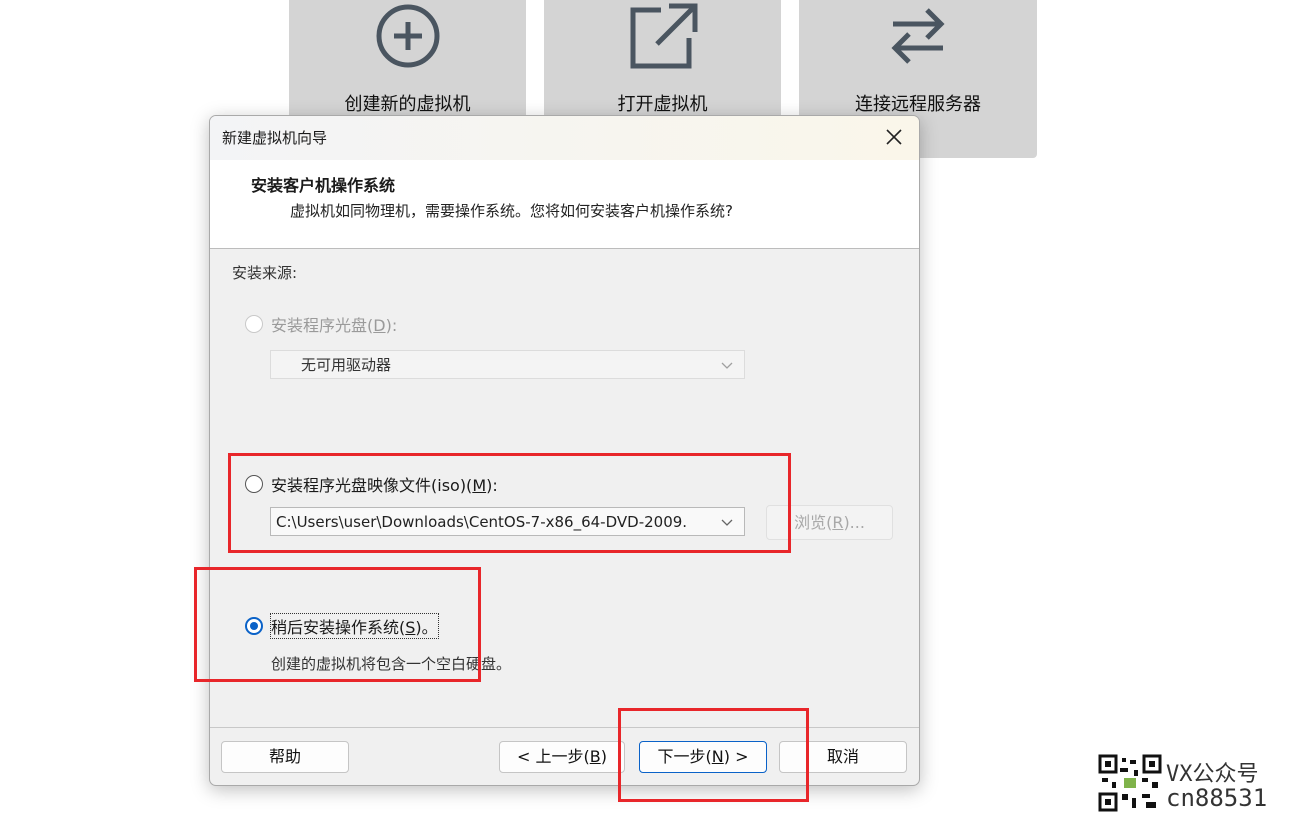 The image size is (1297, 814). What do you see at coordinates (918, 36) in the screenshot?
I see `swap-arrows-icon` at bounding box center [918, 36].